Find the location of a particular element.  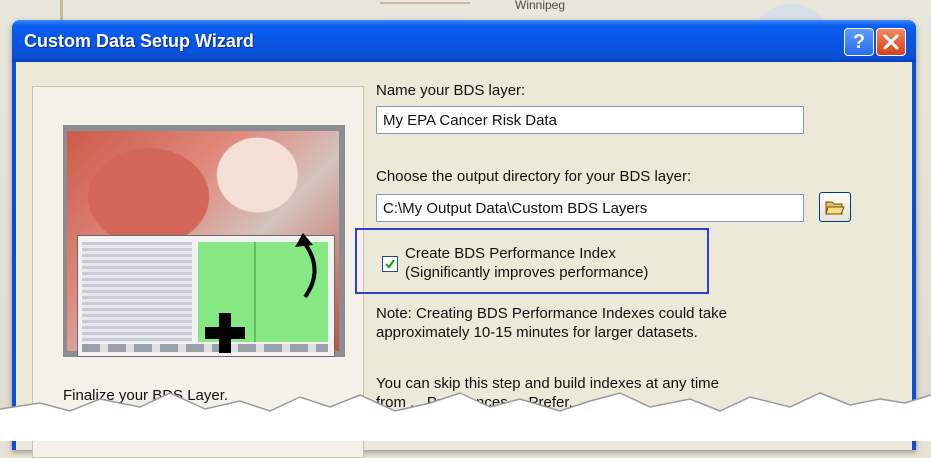

window-title: Custom Data Setup Wizard is located at coordinates (139, 41).